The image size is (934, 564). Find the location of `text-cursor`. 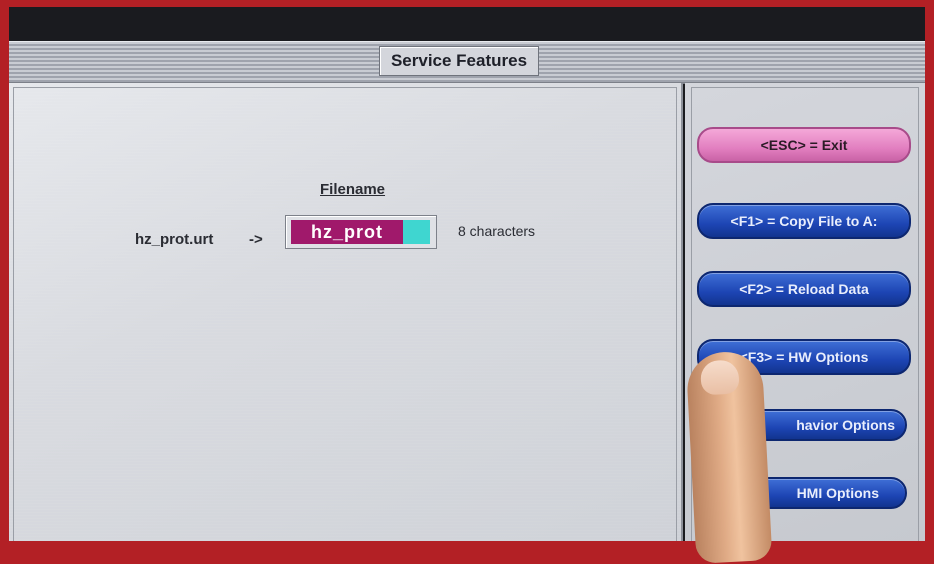

text-cursor is located at coordinates (416, 232).